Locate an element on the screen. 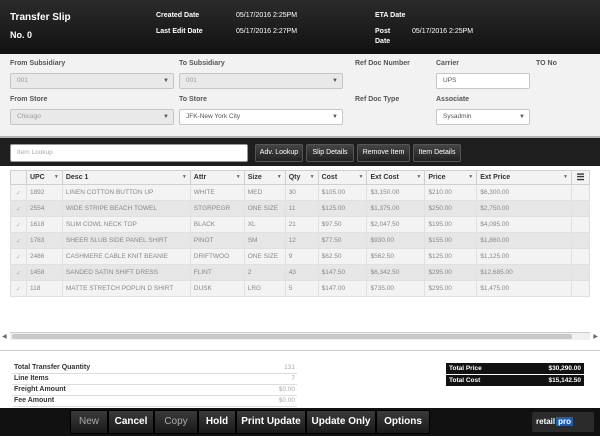  scroll-right-icon: ▶ is located at coordinates (595, 336).